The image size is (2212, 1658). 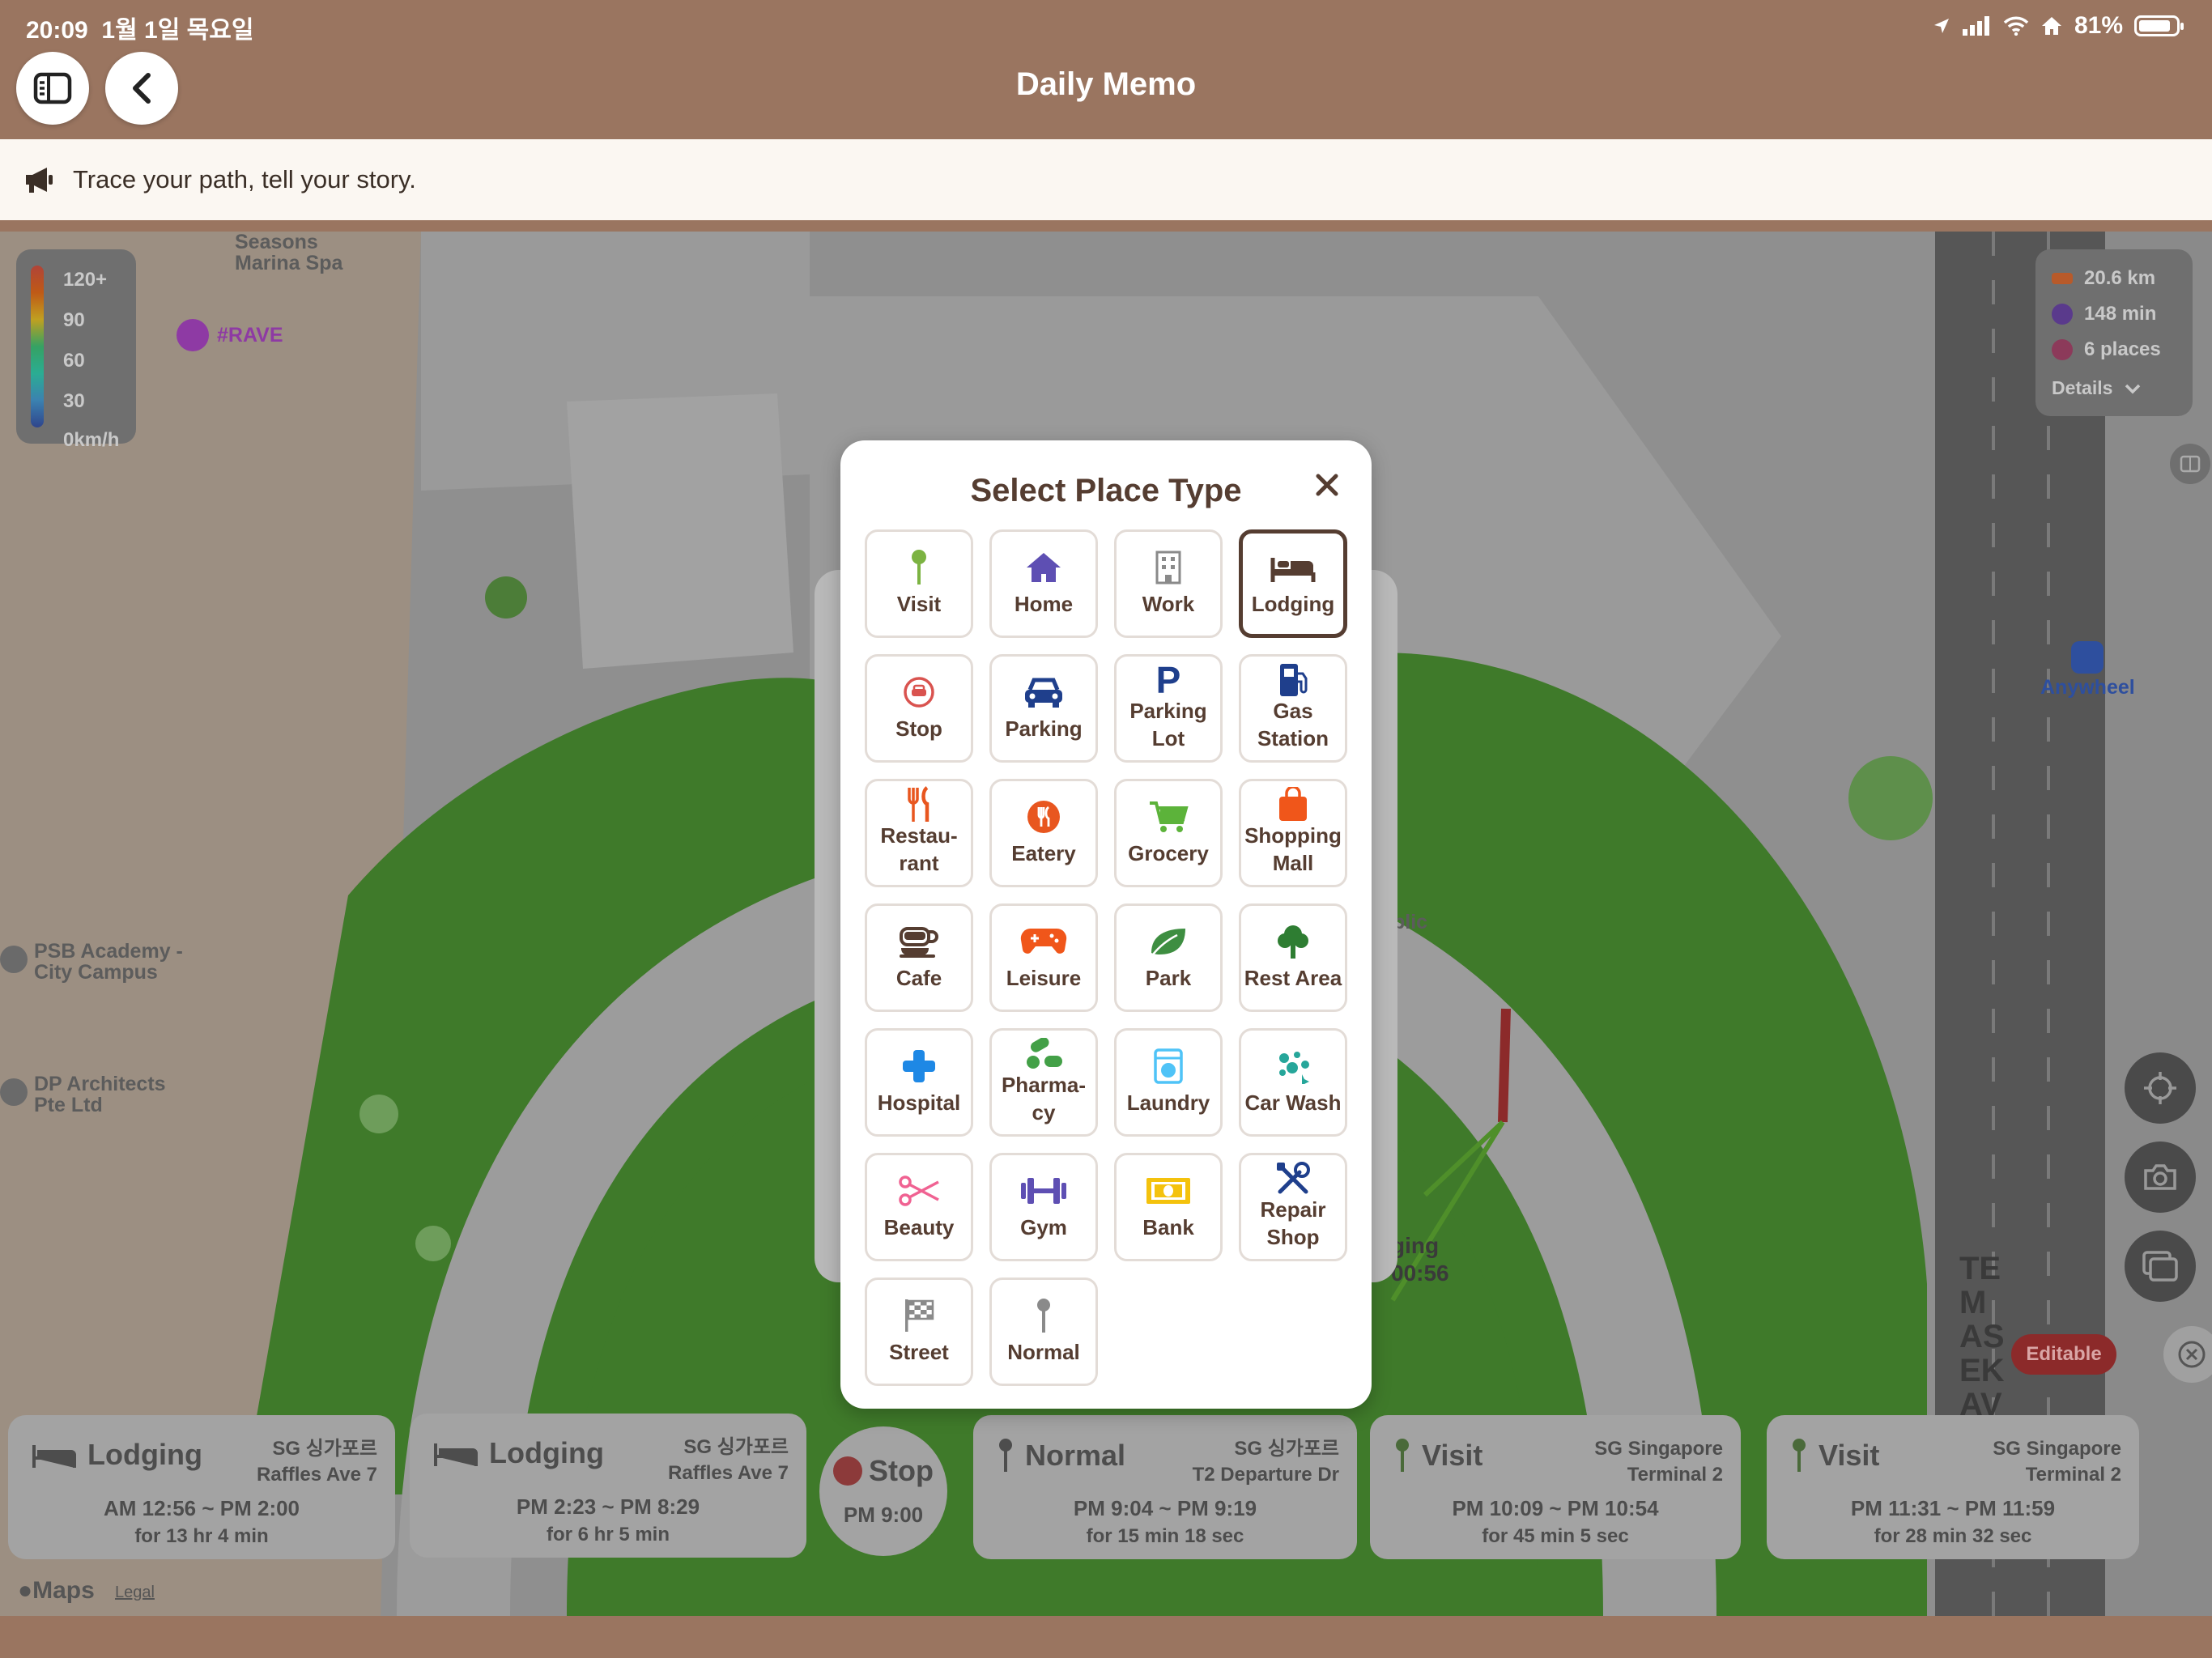 What do you see at coordinates (2016, 26) in the screenshot?
I see `wifi-icon` at bounding box center [2016, 26].